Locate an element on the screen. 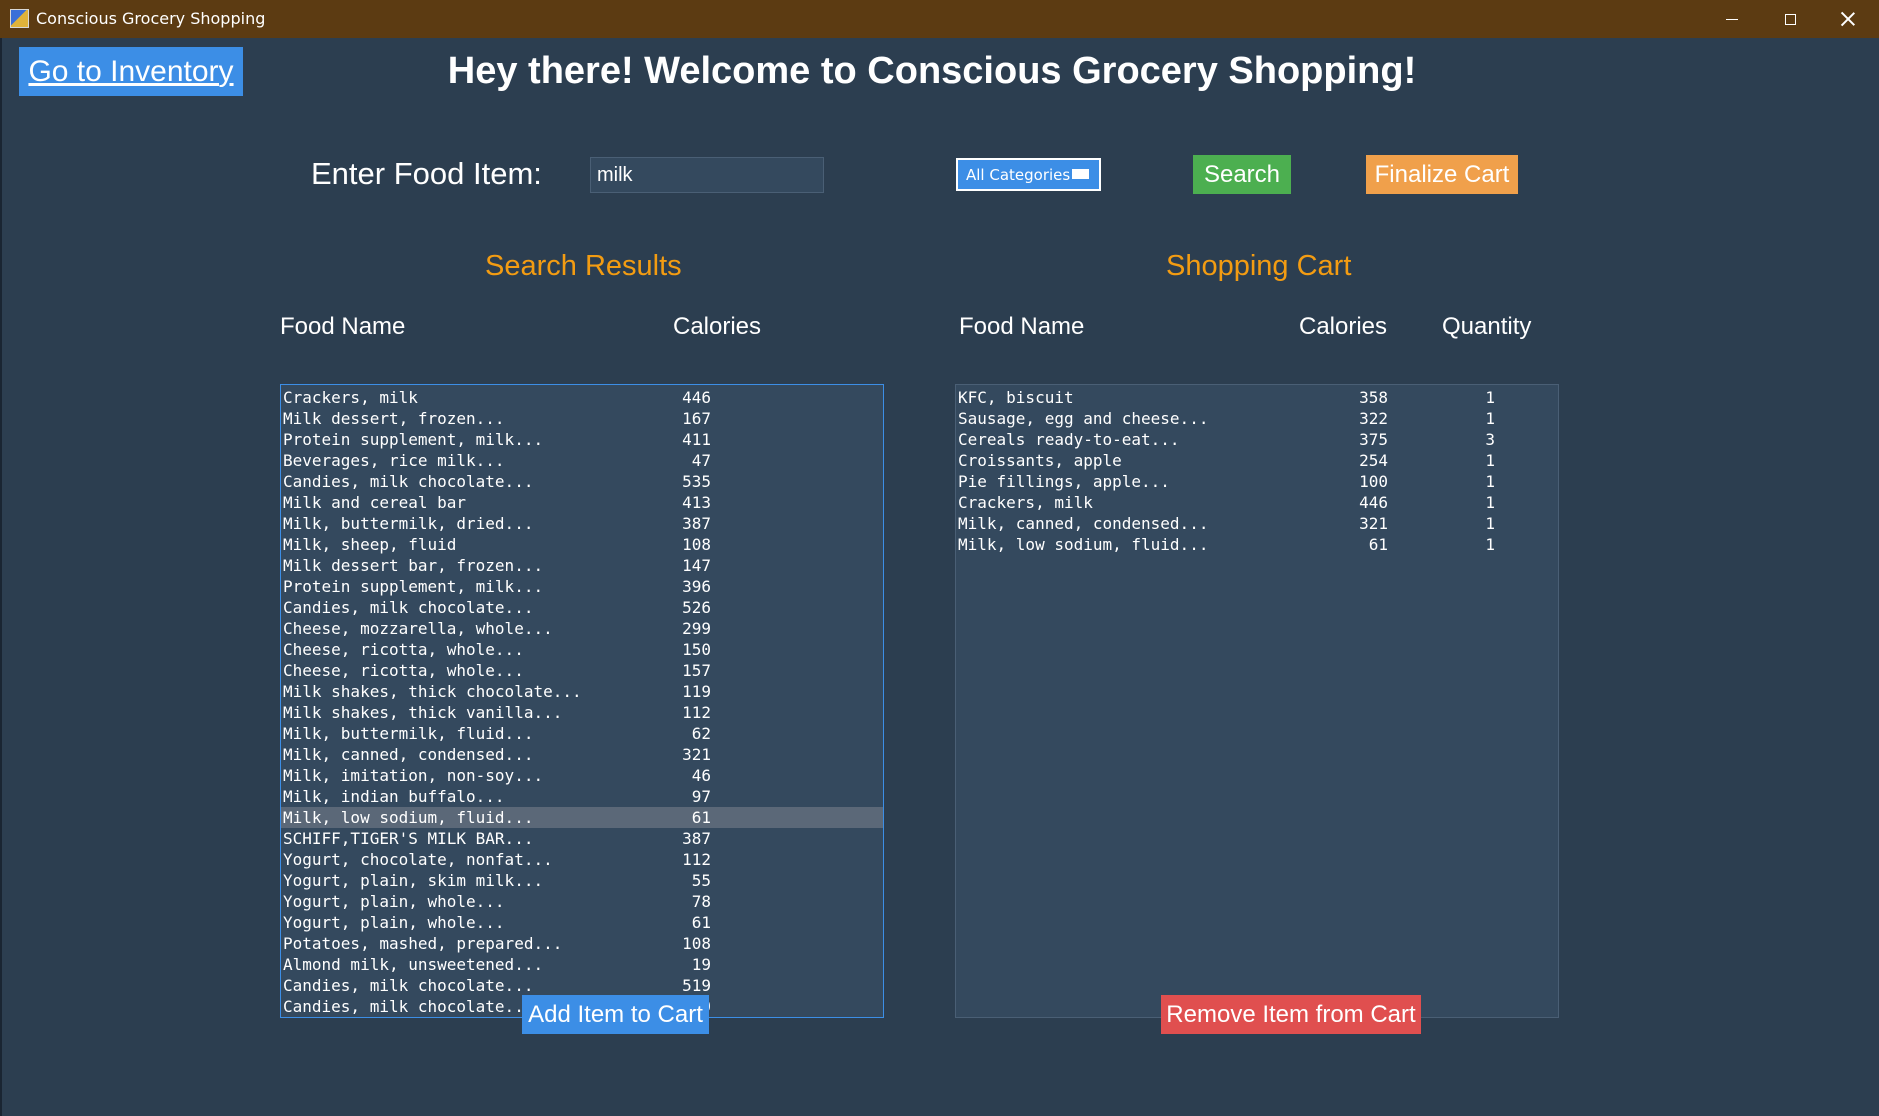 Image resolution: width=1879 pixels, height=1116 pixels. results-row-calories: 411 is located at coordinates (696, 439).